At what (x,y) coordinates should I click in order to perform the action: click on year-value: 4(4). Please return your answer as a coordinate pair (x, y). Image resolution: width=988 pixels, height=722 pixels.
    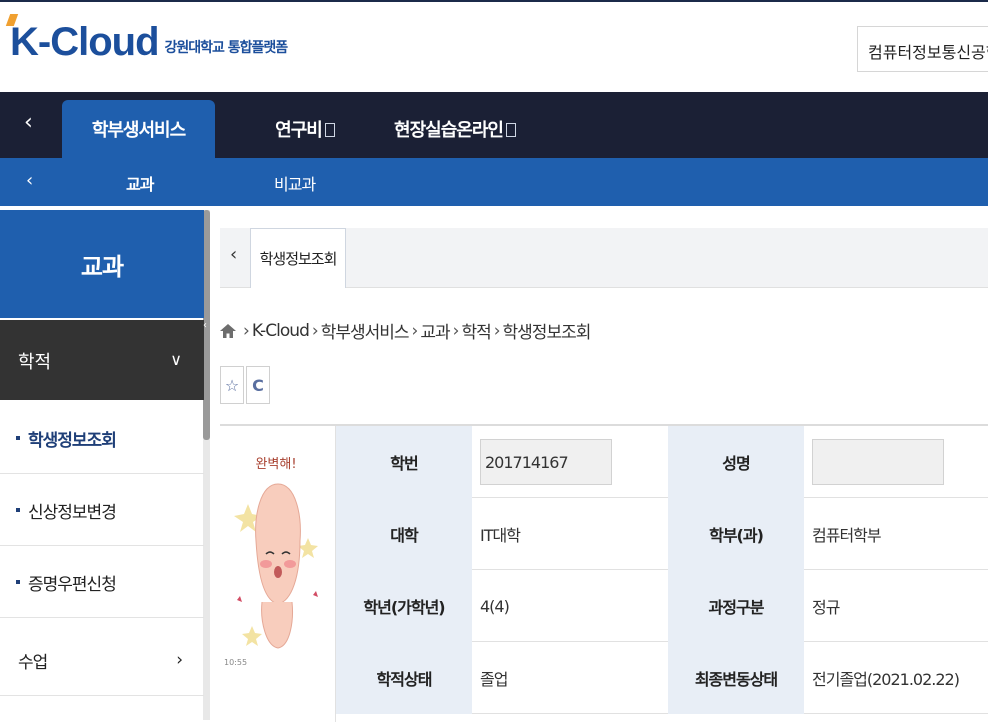
    Looking at the image, I should click on (495, 606).